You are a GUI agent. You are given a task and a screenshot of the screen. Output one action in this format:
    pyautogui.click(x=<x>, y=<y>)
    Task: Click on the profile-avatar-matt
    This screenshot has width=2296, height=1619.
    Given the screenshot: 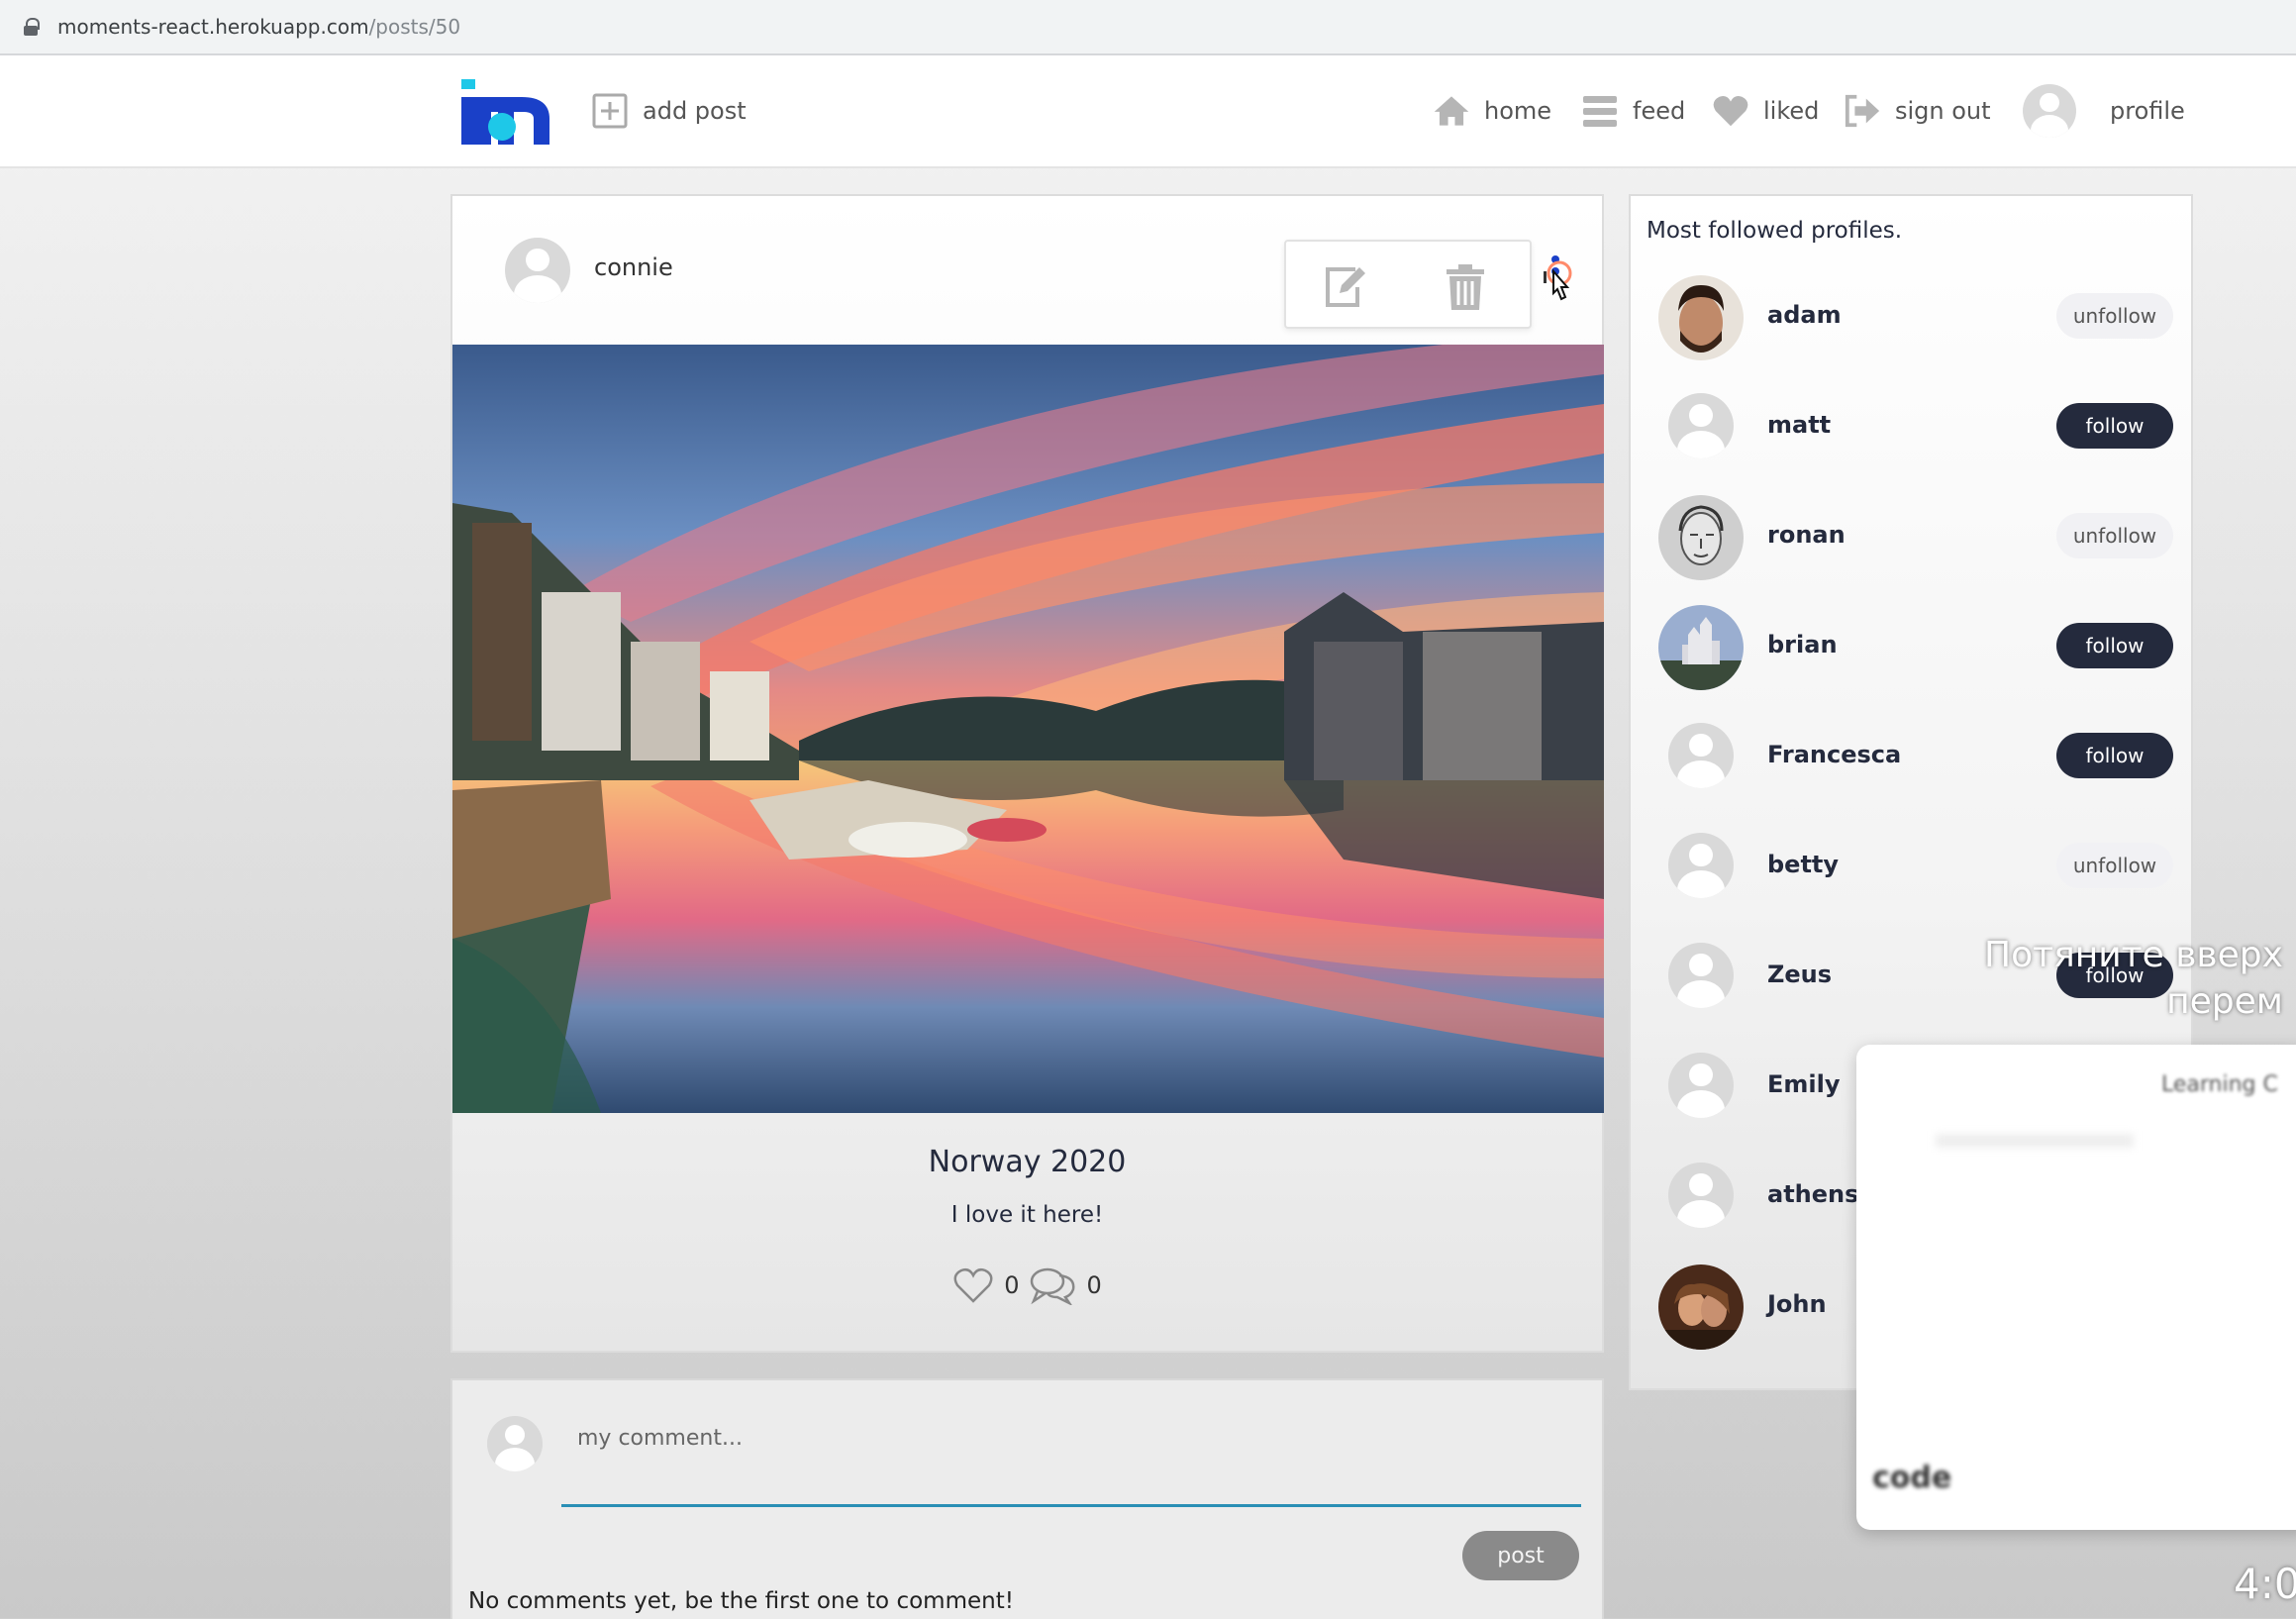 What is the action you would take?
    pyautogui.click(x=1701, y=425)
    